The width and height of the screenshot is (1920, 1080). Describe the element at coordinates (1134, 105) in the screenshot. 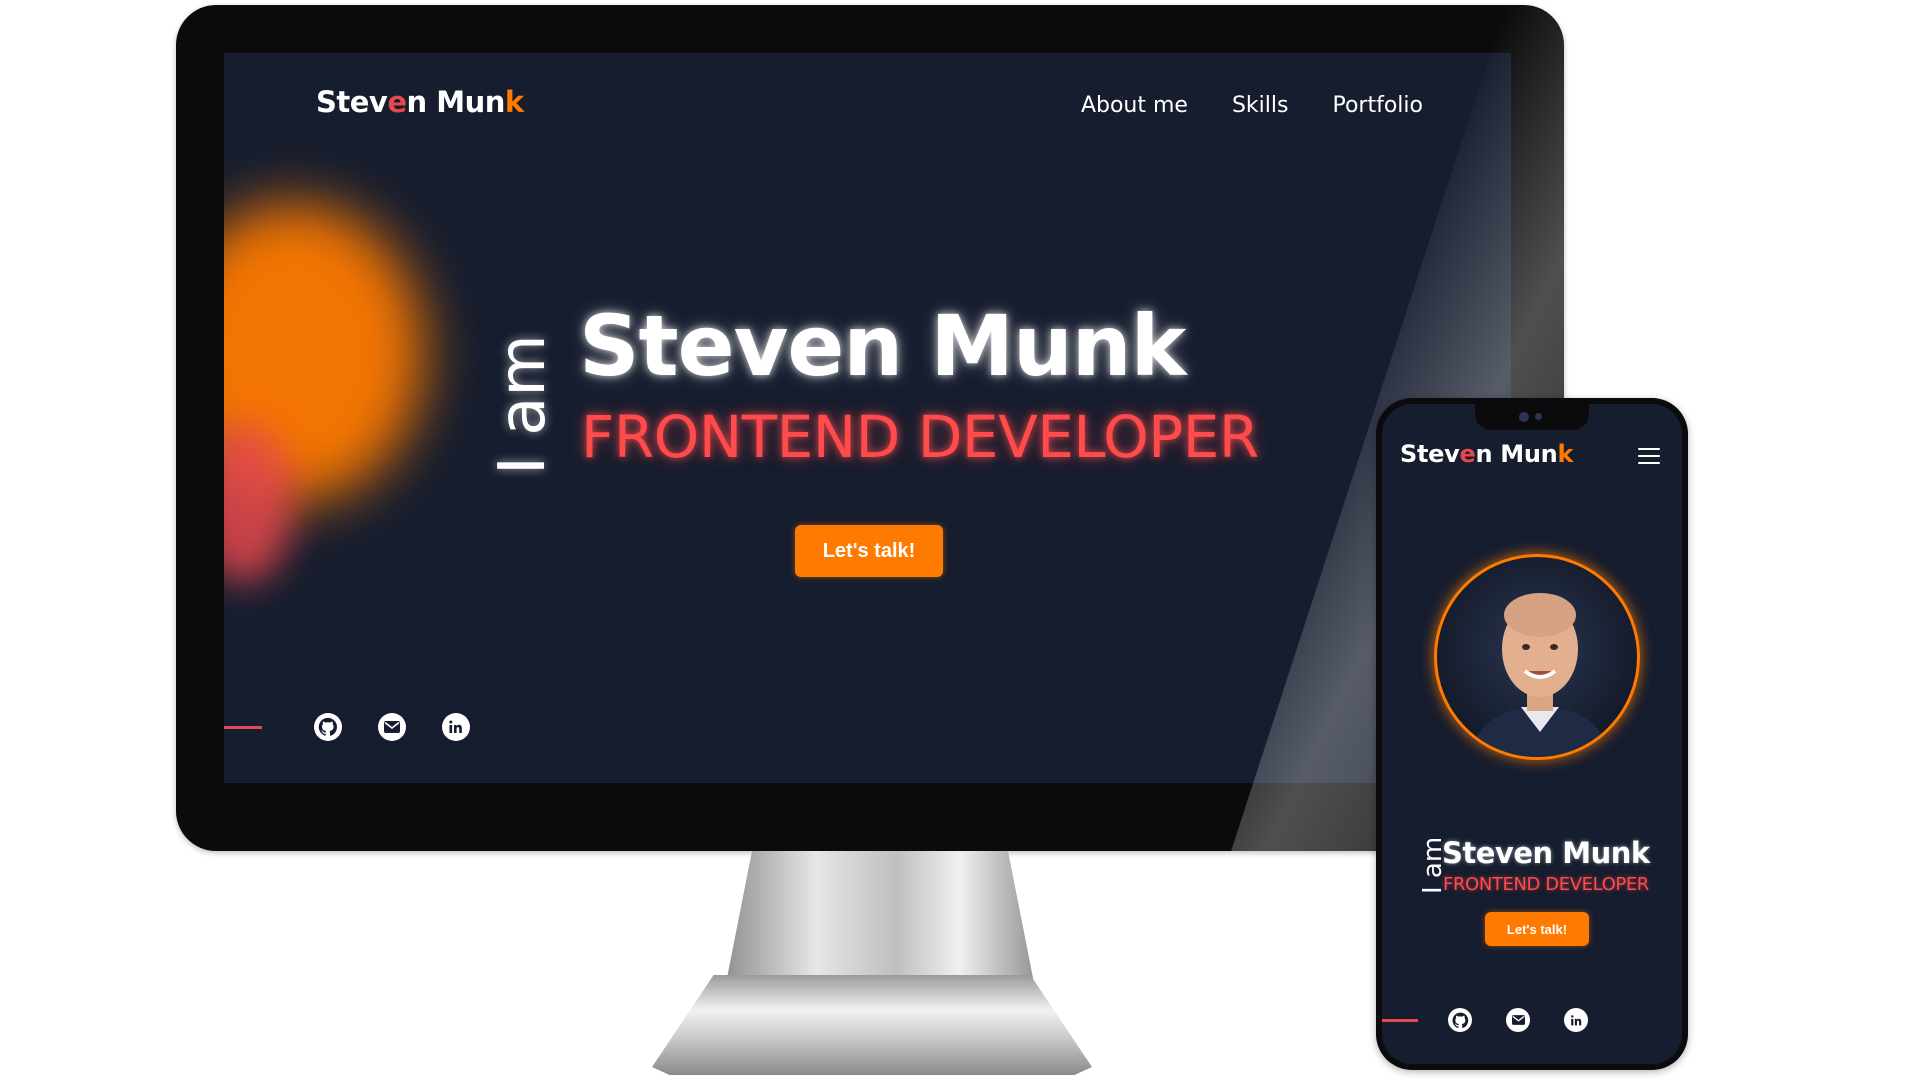

I see `nav-about-me: About me` at that location.